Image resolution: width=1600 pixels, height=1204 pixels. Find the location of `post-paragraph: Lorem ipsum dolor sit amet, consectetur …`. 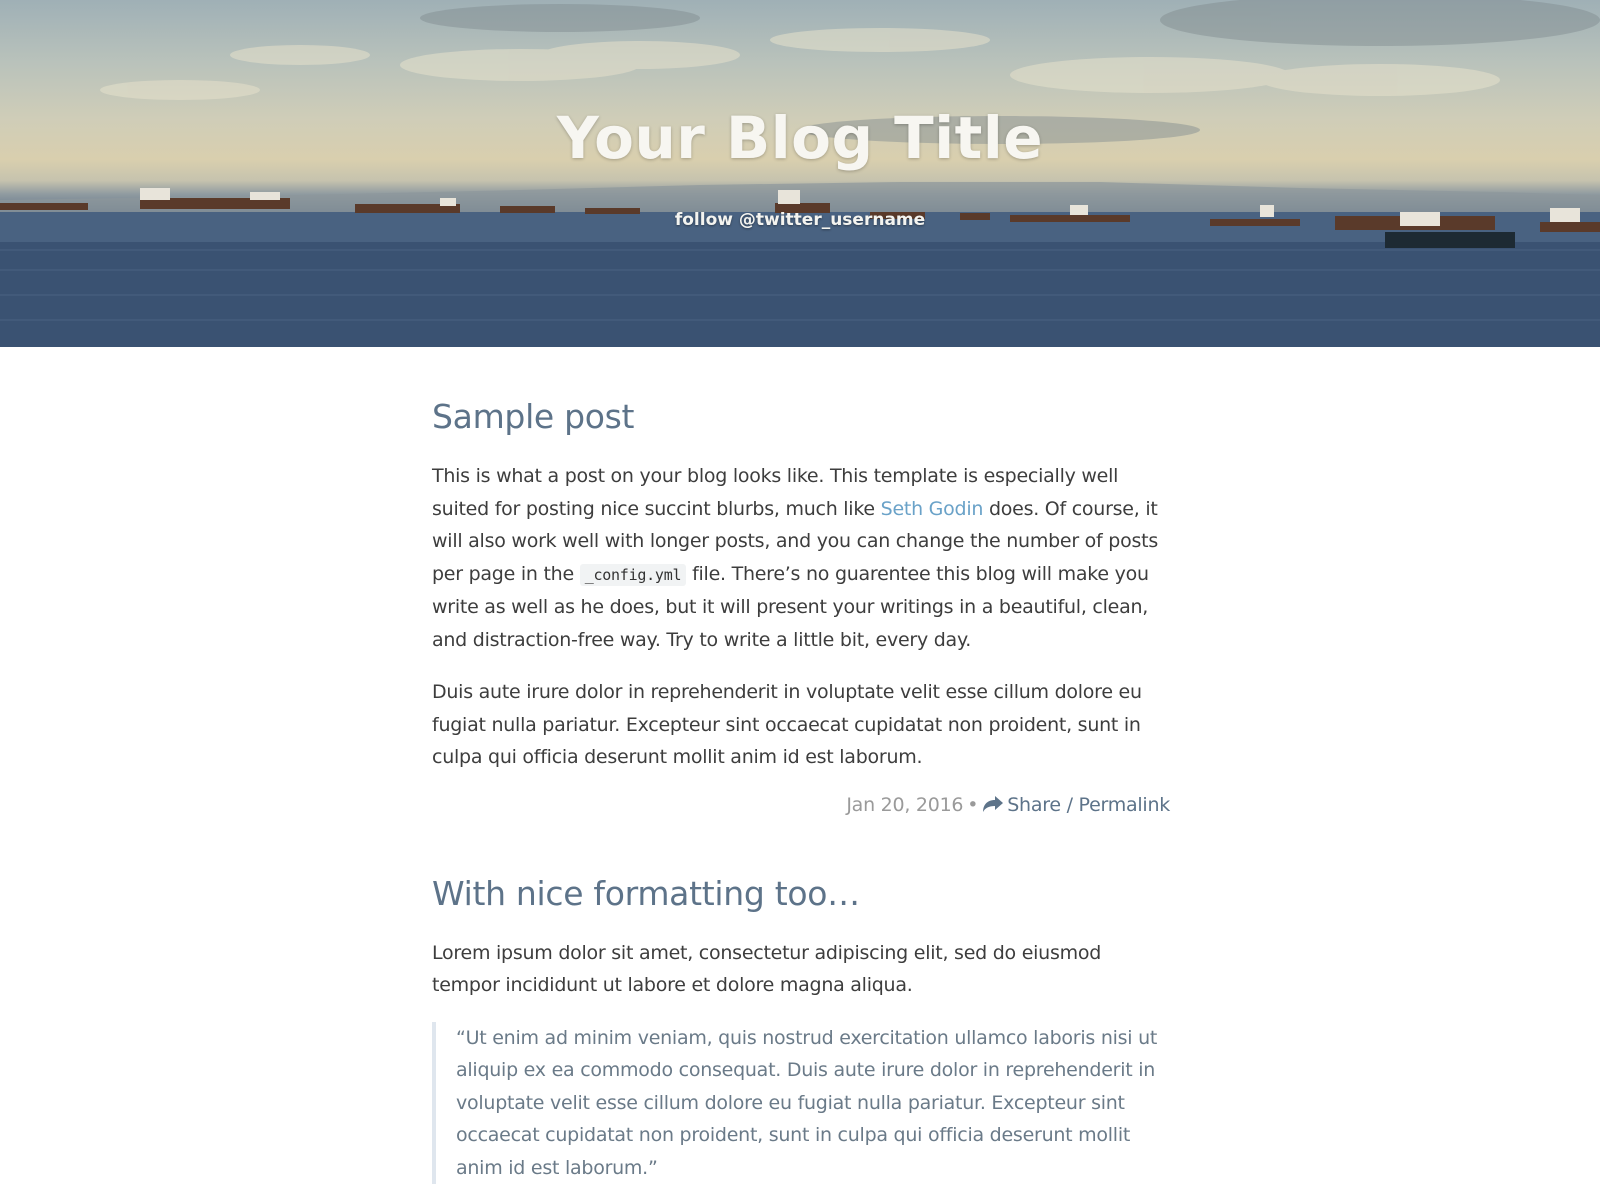

post-paragraph: Lorem ipsum dolor sit amet, consectetur … is located at coordinates (767, 969).